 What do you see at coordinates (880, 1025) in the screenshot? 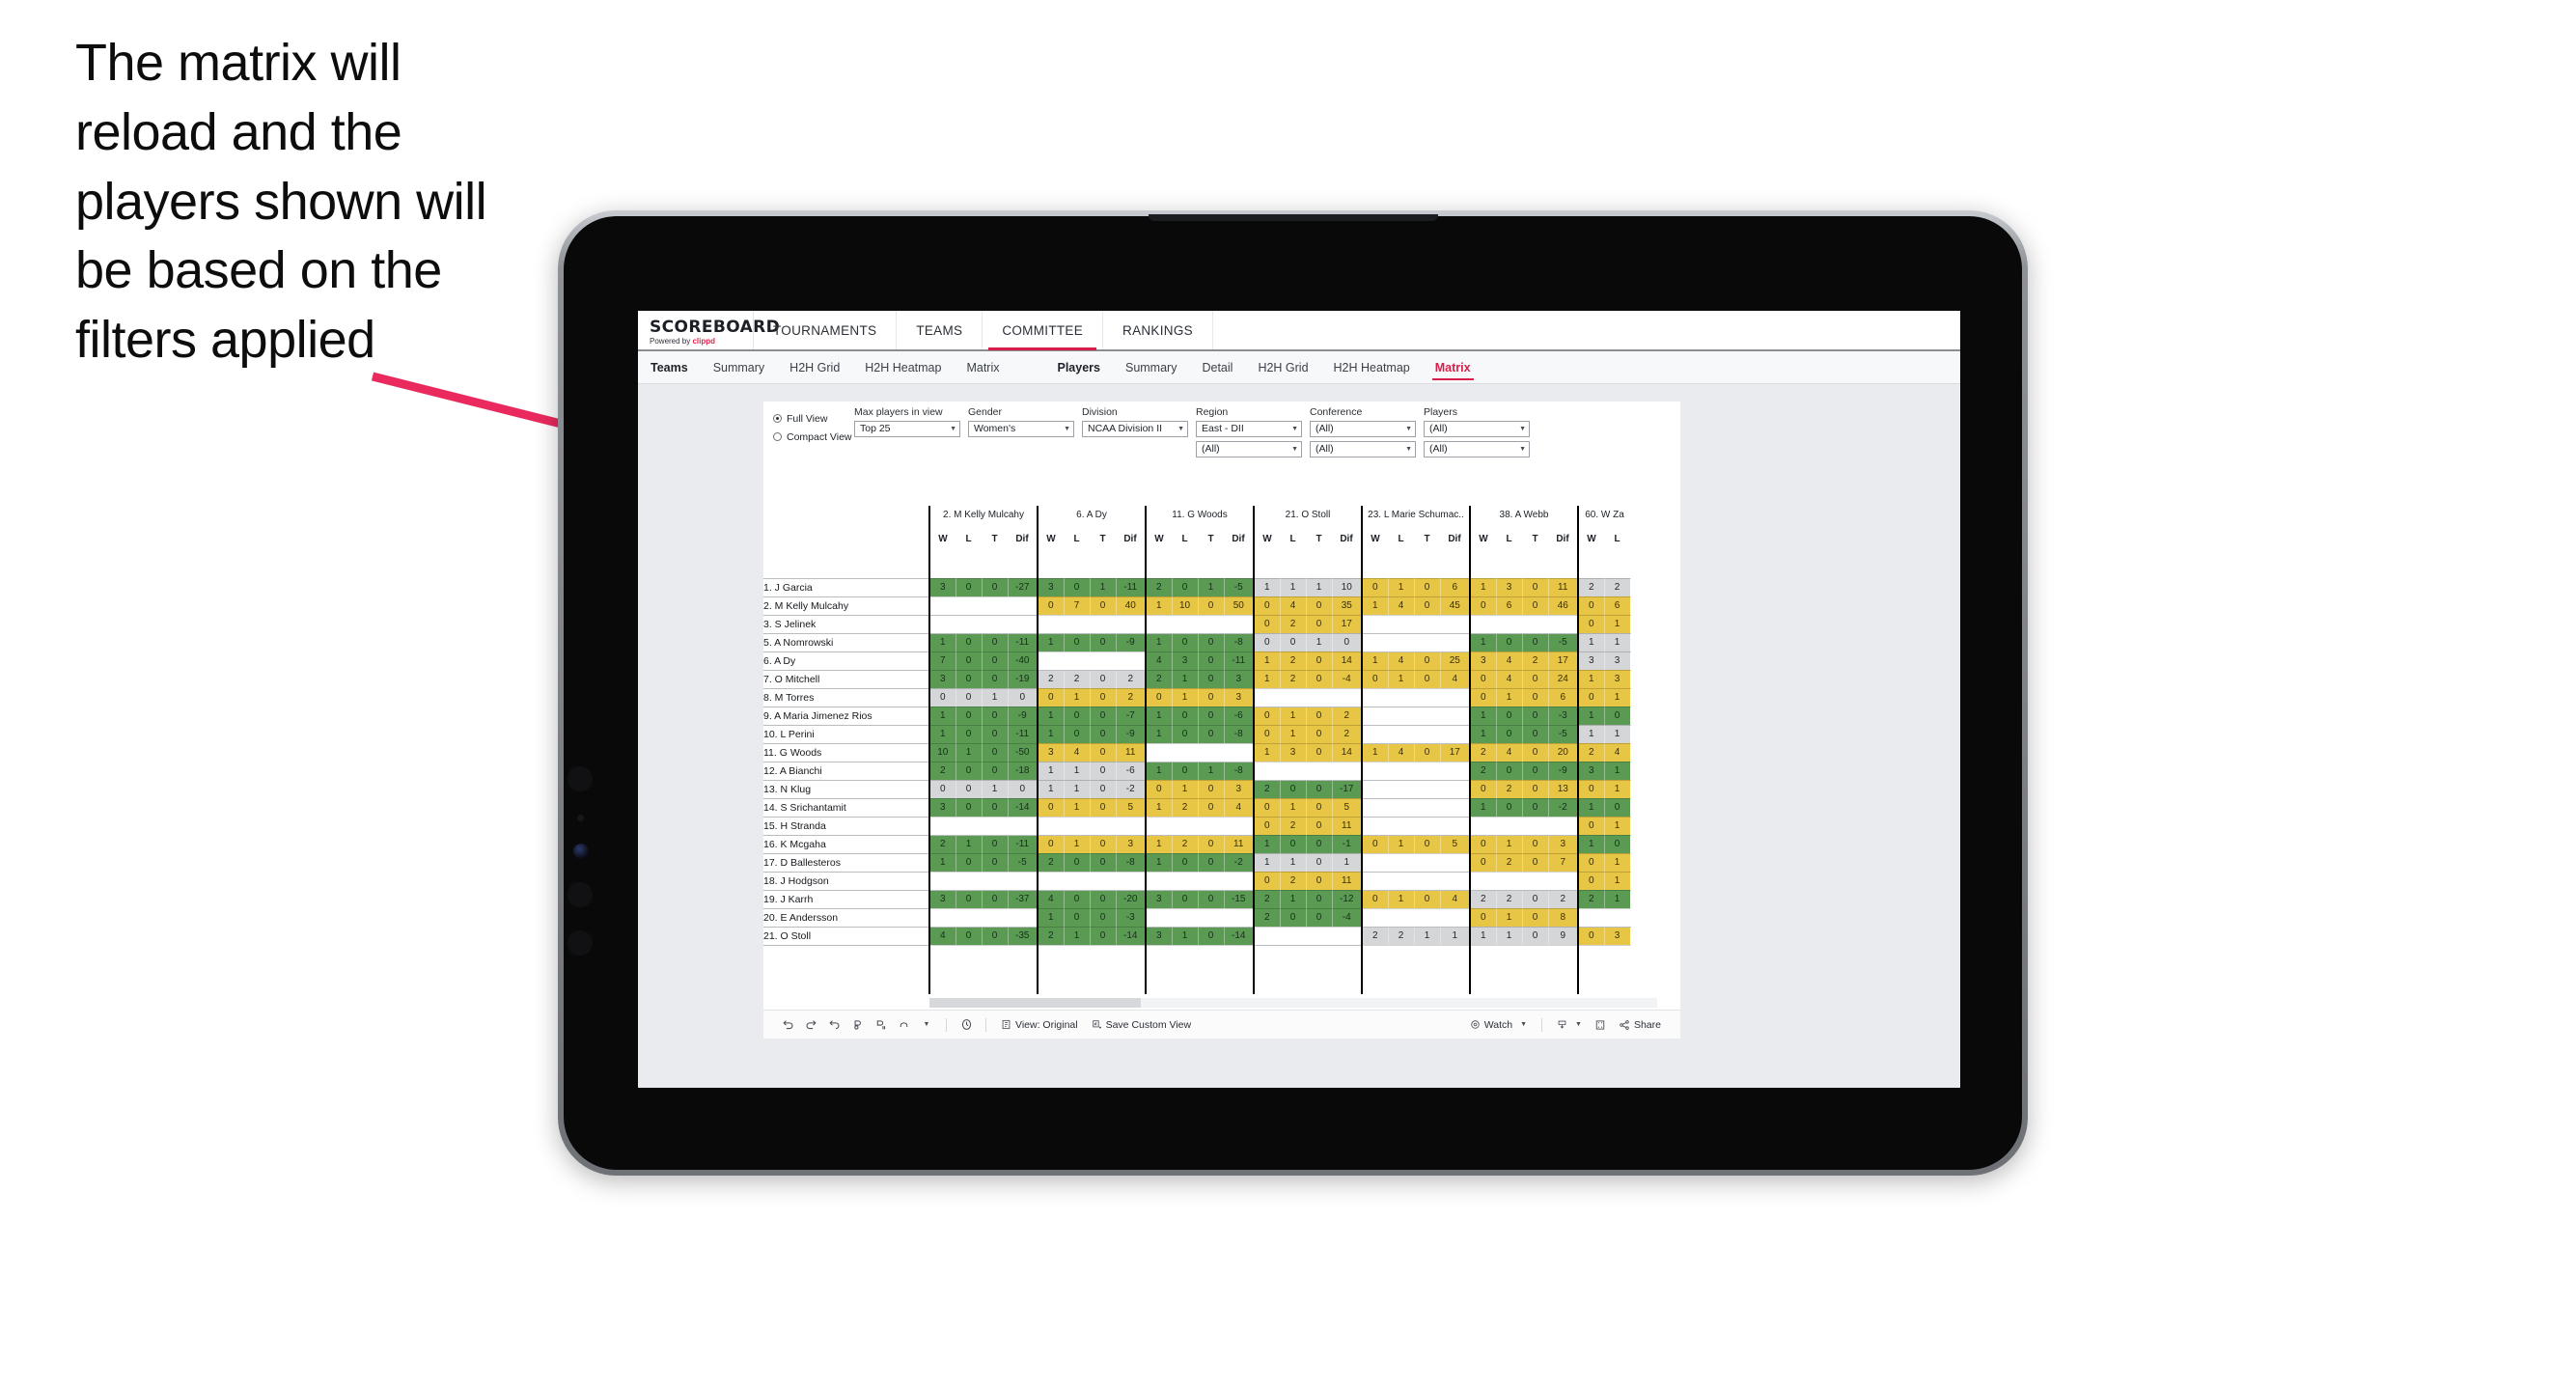
I see `pause-icon` at bounding box center [880, 1025].